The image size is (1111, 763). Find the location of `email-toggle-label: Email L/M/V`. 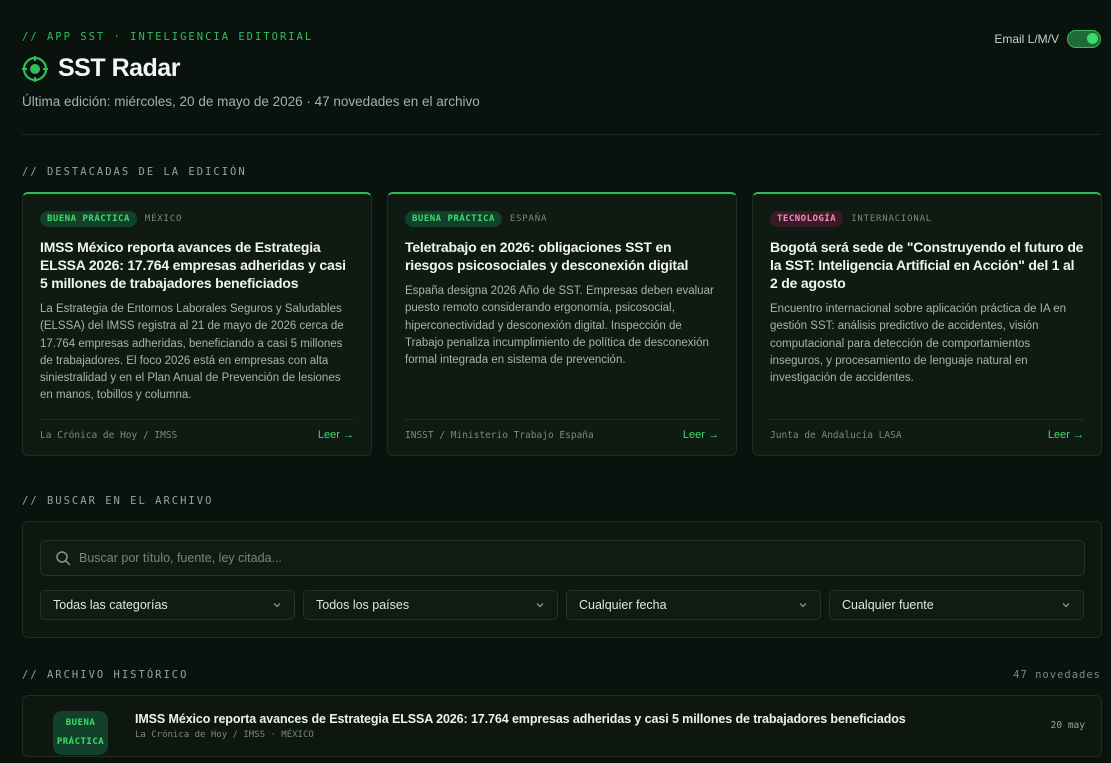

email-toggle-label: Email L/M/V is located at coordinates (1026, 39).